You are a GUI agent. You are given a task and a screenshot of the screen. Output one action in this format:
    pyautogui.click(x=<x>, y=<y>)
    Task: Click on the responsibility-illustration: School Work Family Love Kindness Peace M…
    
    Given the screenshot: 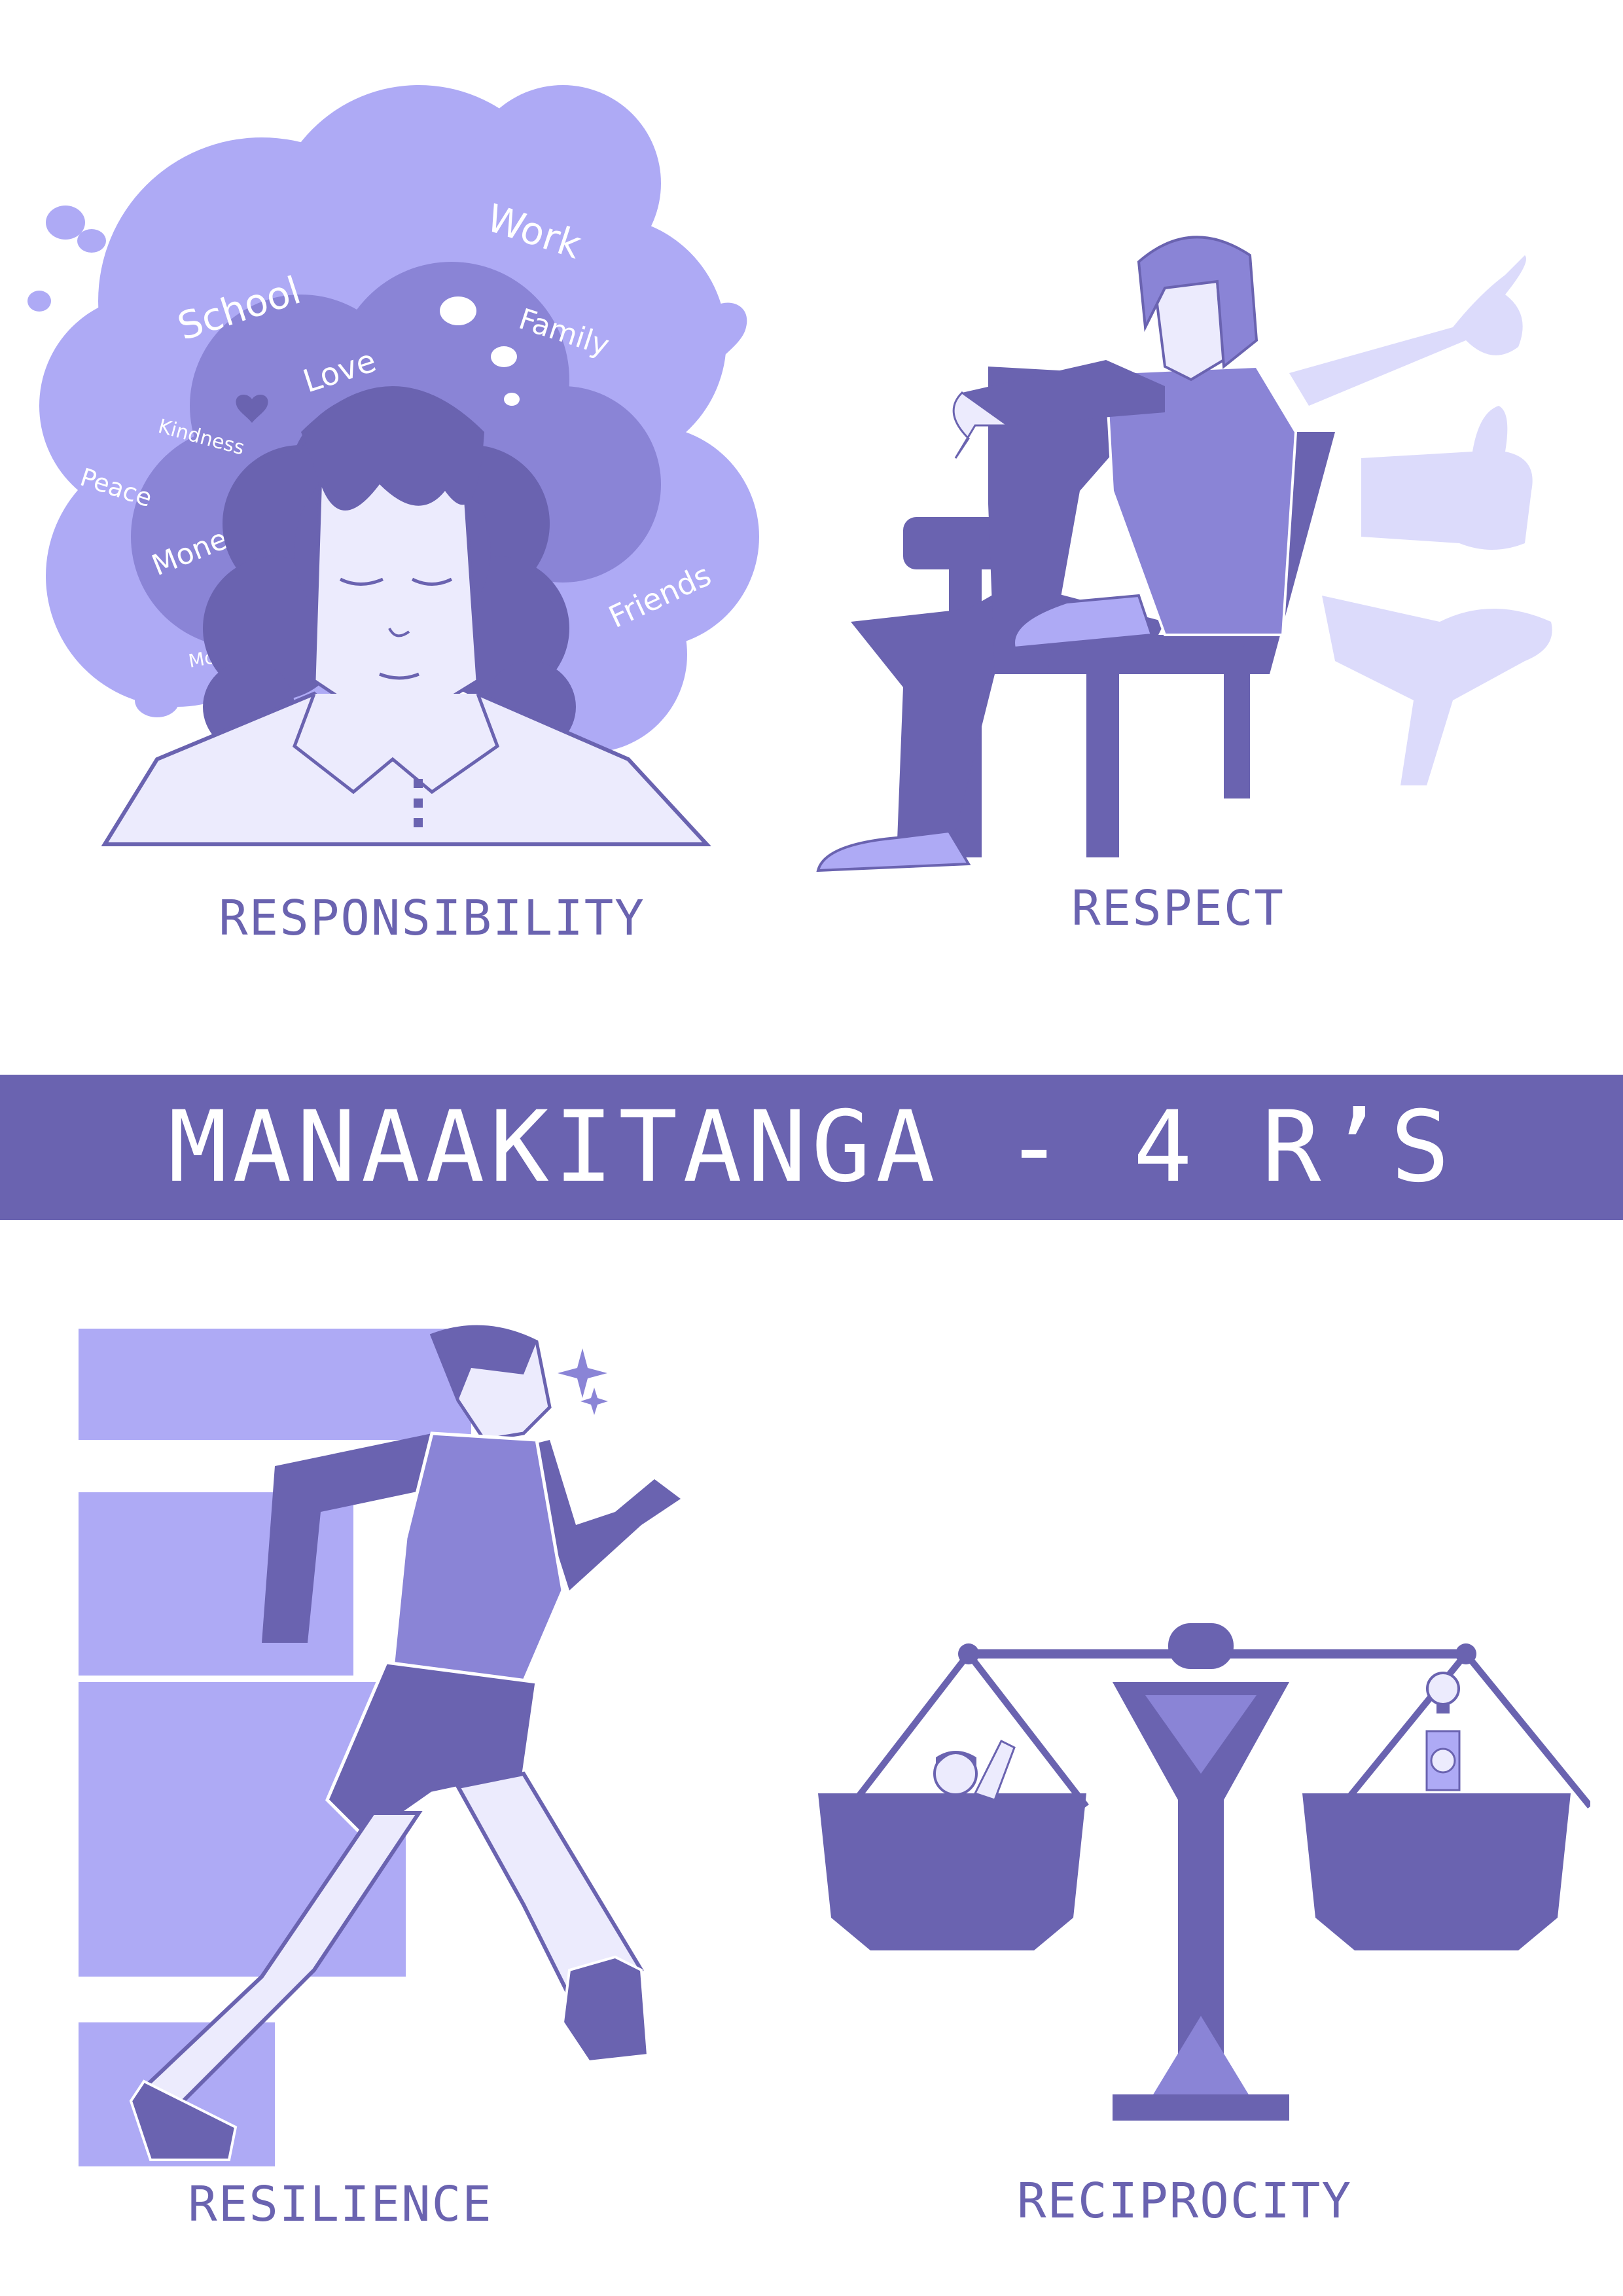 What is the action you would take?
    pyautogui.click(x=393, y=465)
    